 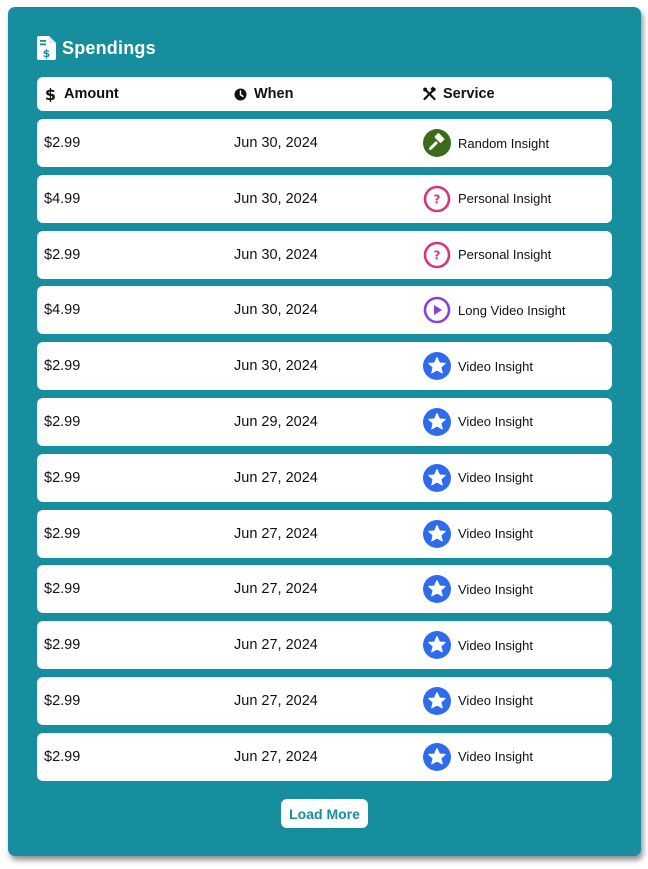 I want to click on panel-header: $ Spendings, so click(x=96, y=48).